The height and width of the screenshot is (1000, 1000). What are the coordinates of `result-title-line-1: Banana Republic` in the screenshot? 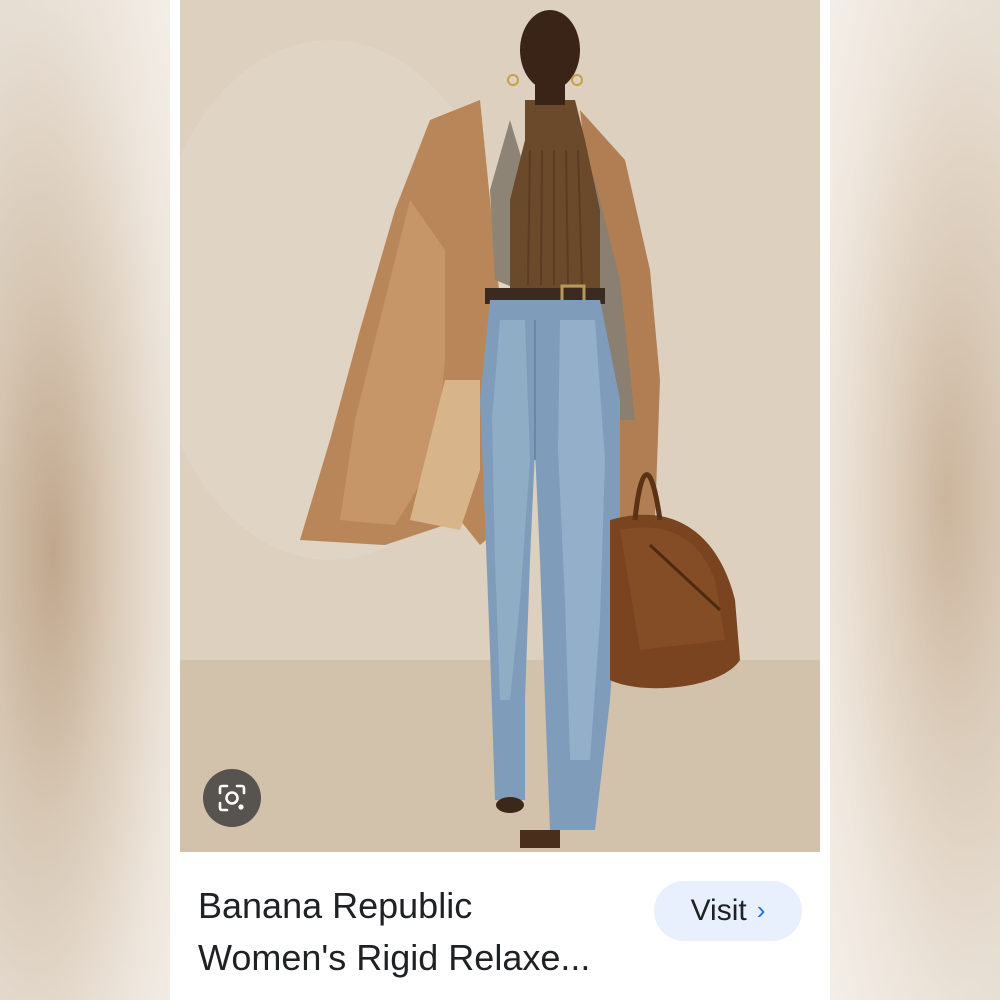 It's located at (335, 905).